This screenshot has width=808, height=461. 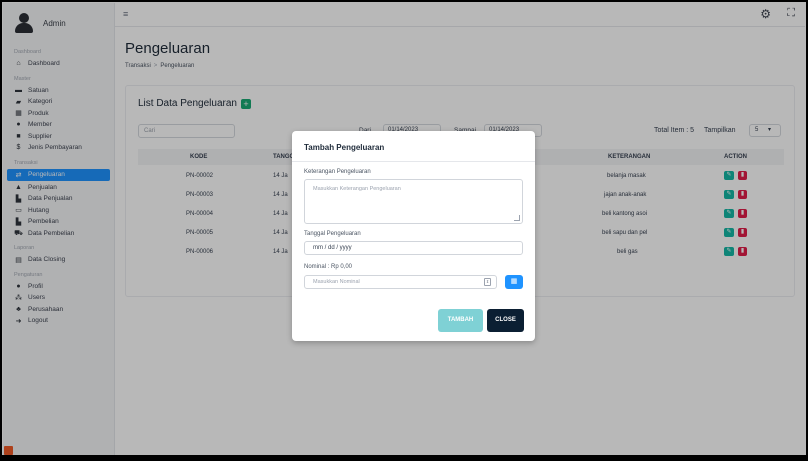 What do you see at coordinates (413, 248) in the screenshot?
I see `tanggal-date-input: mm / dd / yyyy` at bounding box center [413, 248].